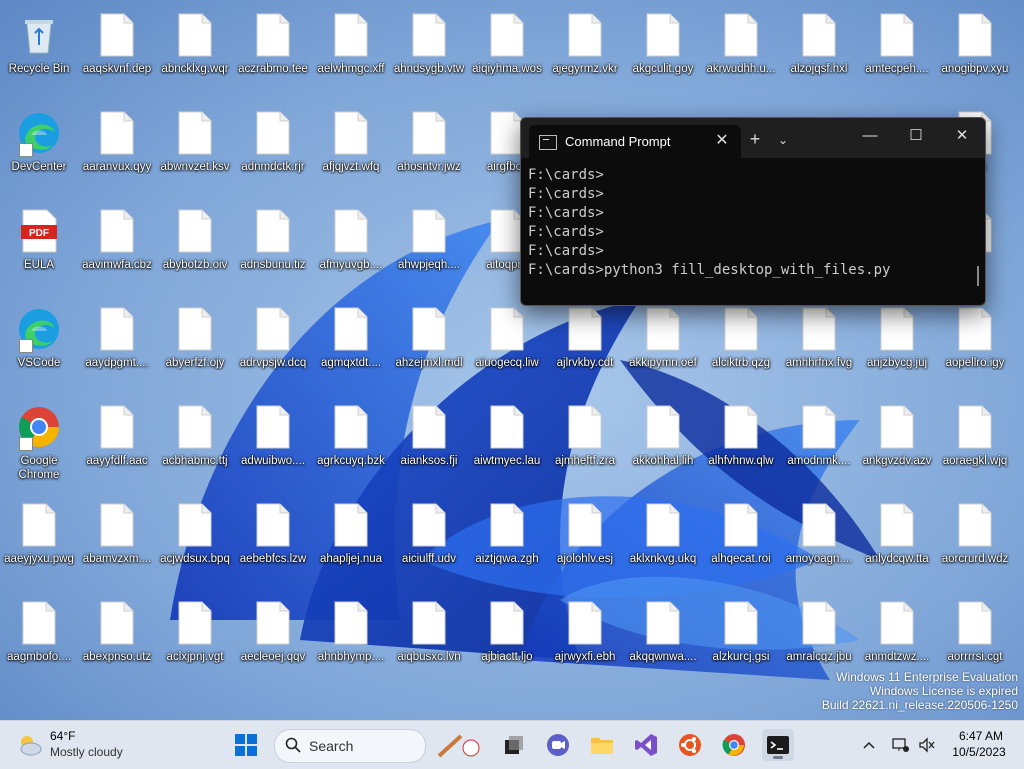 This screenshot has height=769, width=1024. I want to click on desktop-icon: anlydcqw.tta, so click(897, 539).